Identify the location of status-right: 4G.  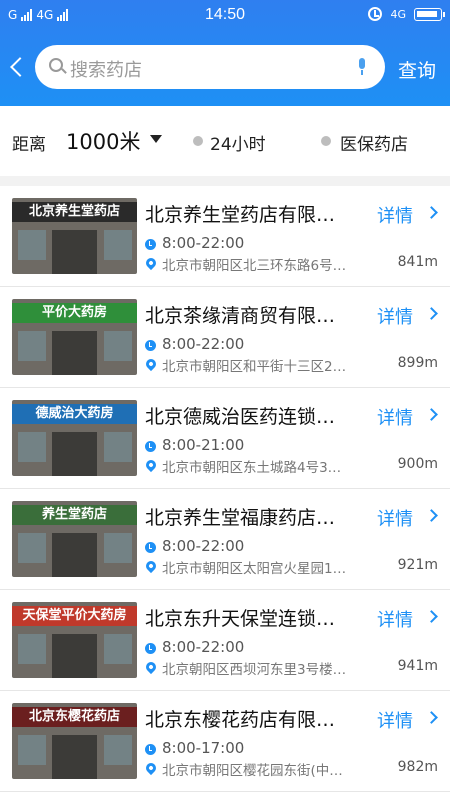
(406, 14).